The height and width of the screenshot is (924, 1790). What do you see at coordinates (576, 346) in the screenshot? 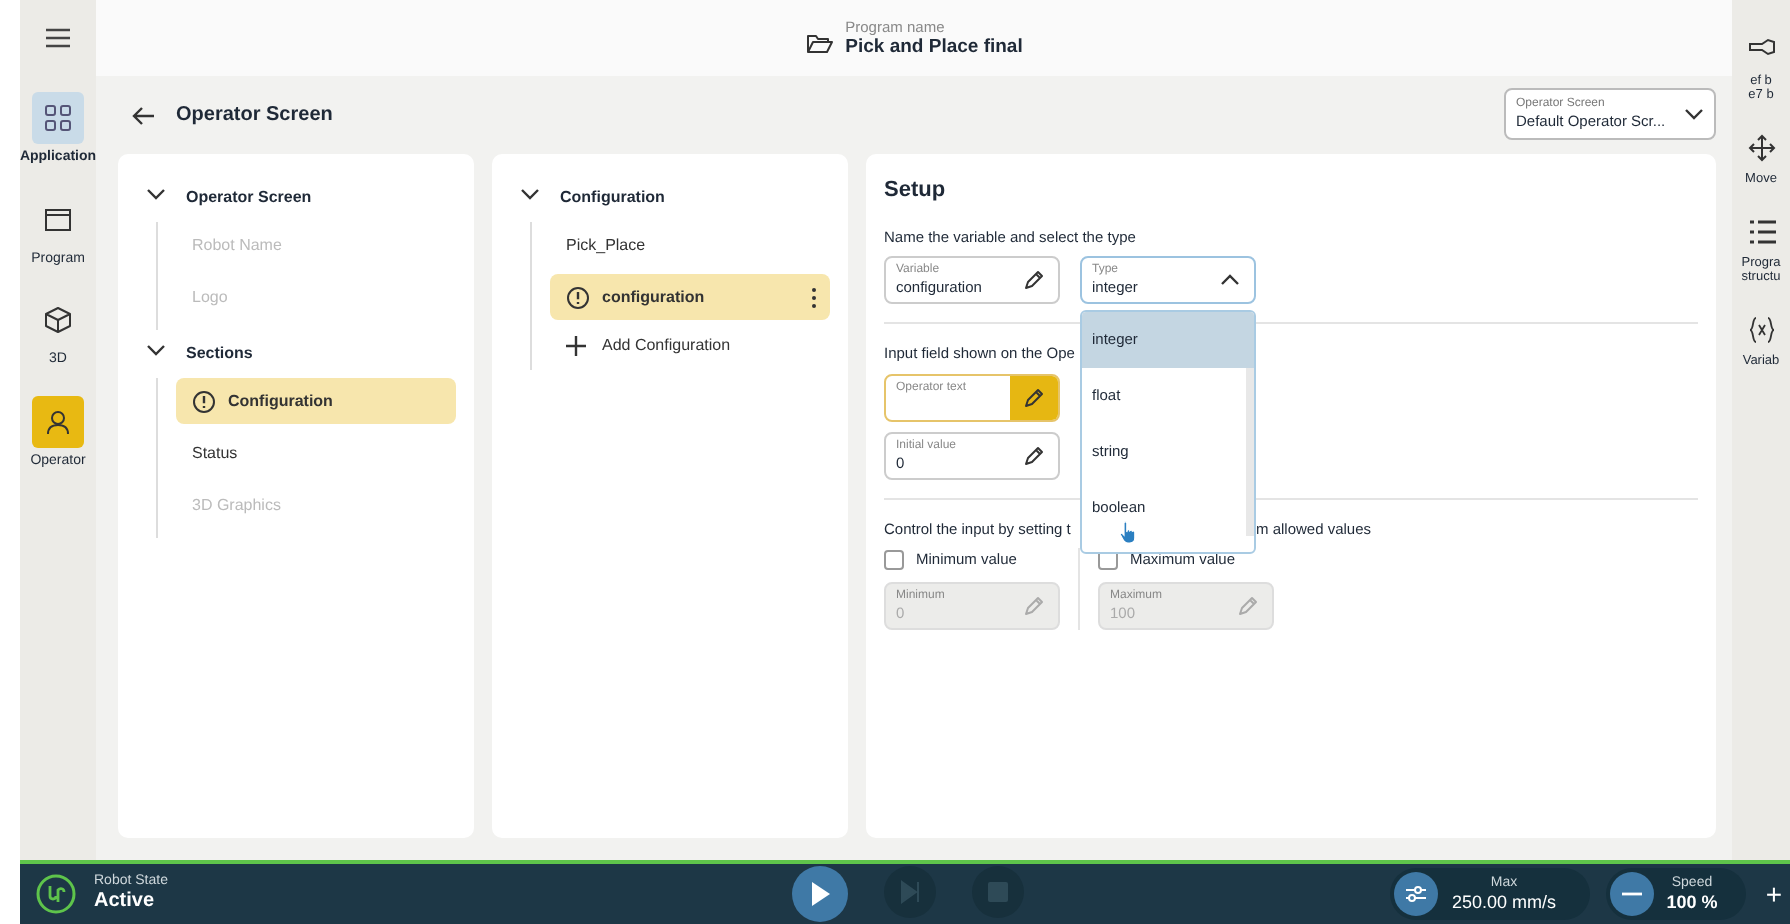
I see `plus-icon` at bounding box center [576, 346].